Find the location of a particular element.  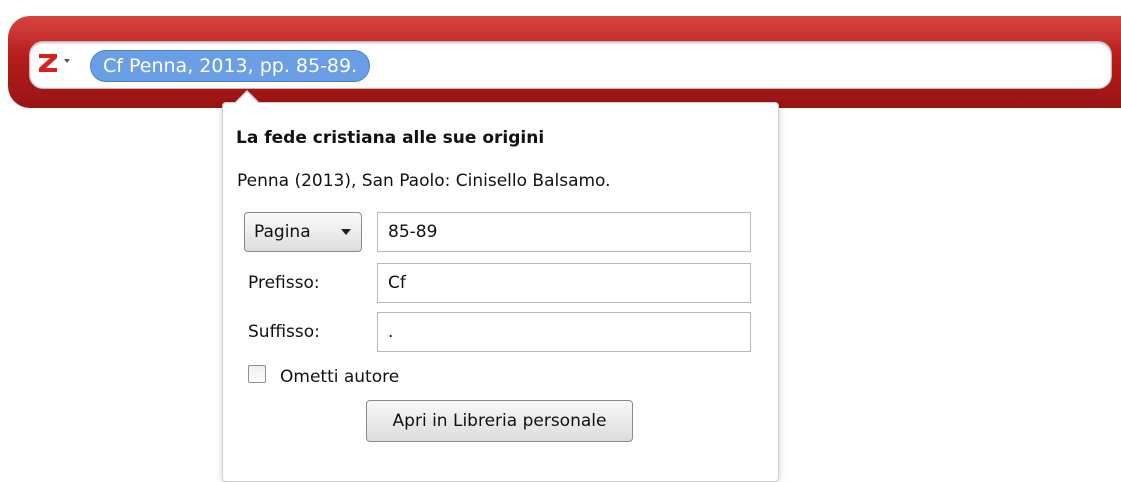

item-title: La fede cristiana alle sue origini is located at coordinates (390, 138).